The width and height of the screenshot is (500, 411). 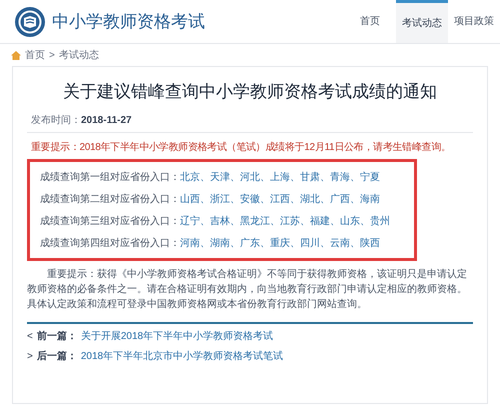 What do you see at coordinates (30, 337) in the screenshot?
I see `nav-marker: <` at bounding box center [30, 337].